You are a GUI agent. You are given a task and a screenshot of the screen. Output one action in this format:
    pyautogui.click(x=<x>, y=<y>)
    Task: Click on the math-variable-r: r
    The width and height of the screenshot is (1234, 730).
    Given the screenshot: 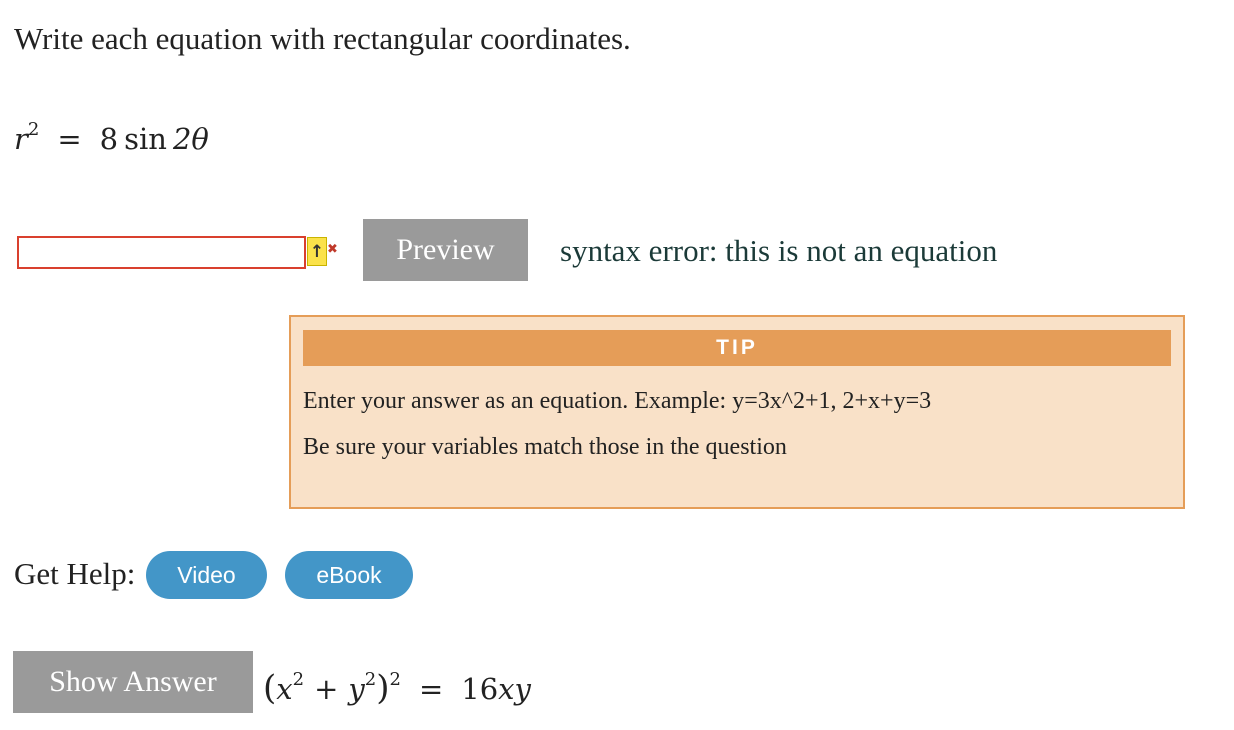 What is the action you would take?
    pyautogui.click(x=21, y=139)
    